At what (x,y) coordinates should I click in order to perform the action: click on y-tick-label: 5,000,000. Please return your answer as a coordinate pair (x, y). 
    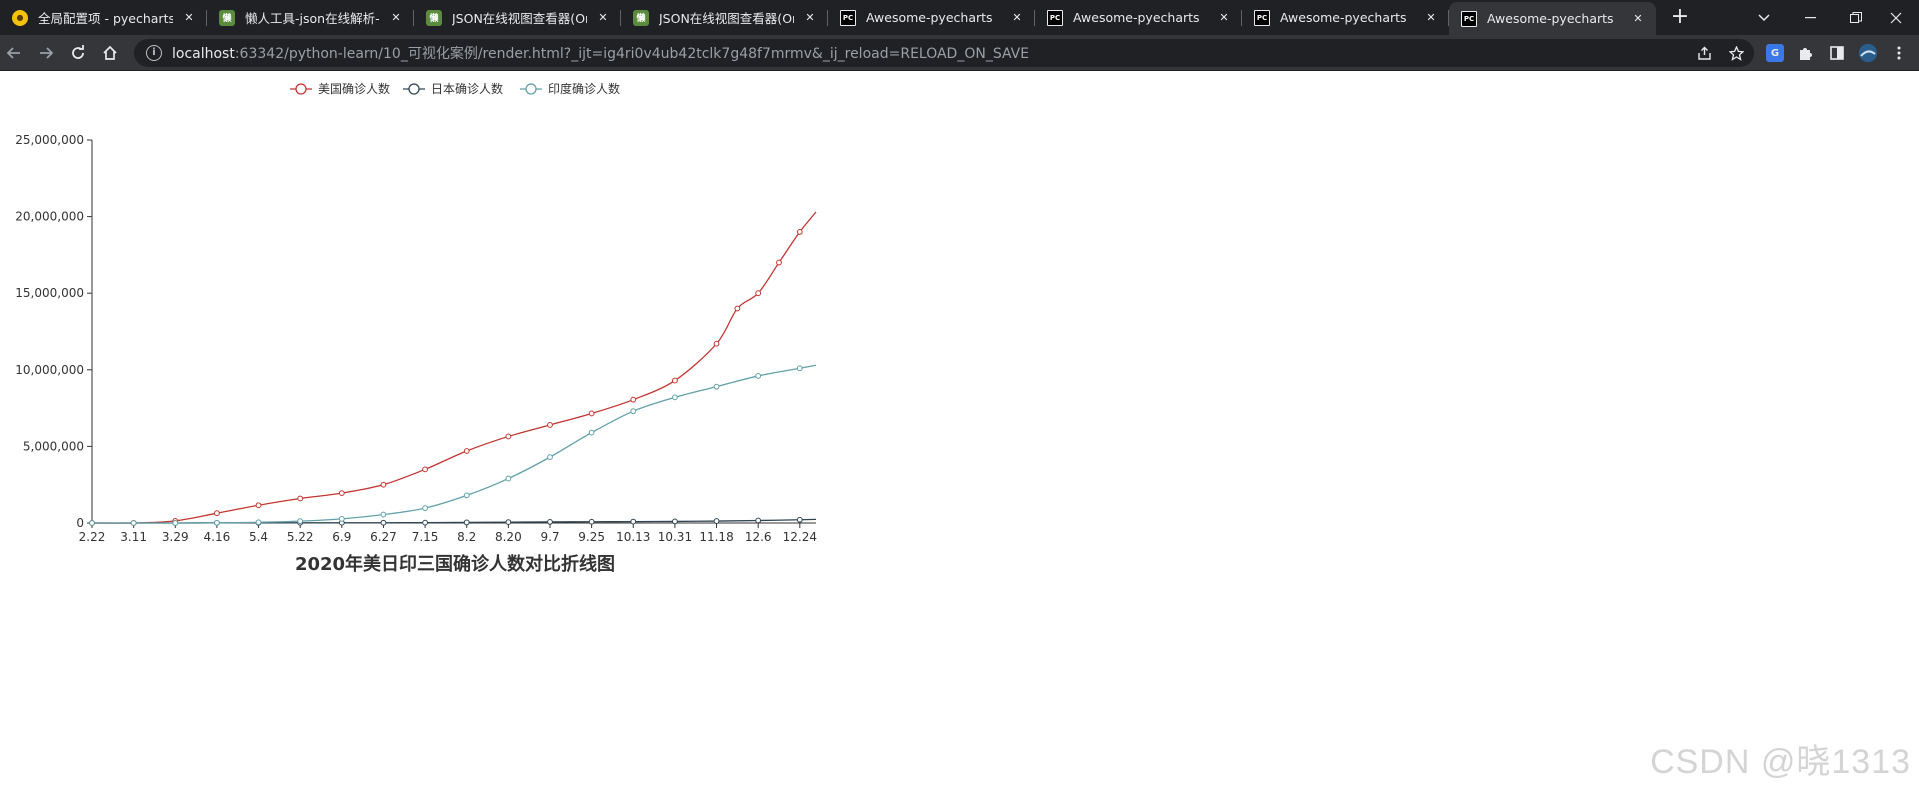
    Looking at the image, I should click on (53, 446).